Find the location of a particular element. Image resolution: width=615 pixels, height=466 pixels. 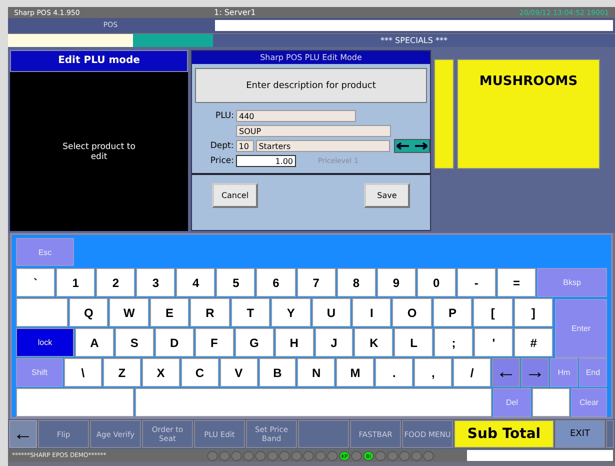

dept-name-field: Starters is located at coordinates (323, 146).